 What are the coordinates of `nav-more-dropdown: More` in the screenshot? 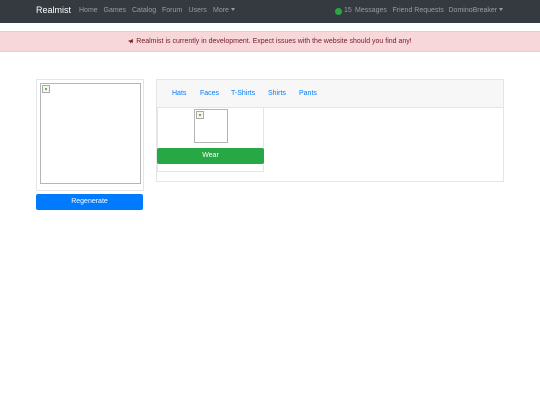 It's located at (224, 10).